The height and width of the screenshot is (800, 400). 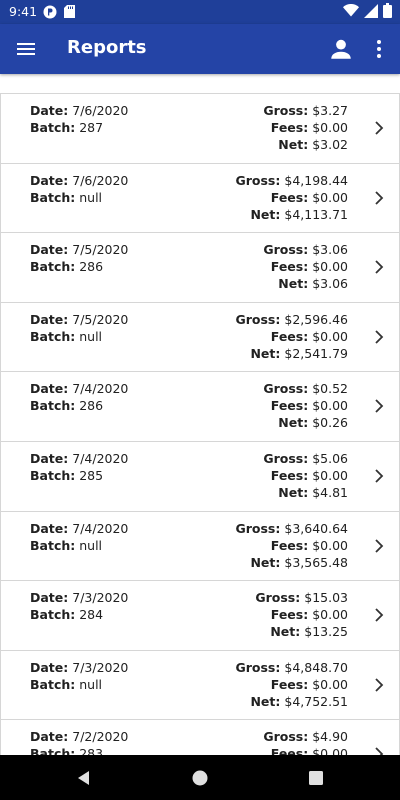 I want to click on report-date: 7/4/2020, so click(x=100, y=389).